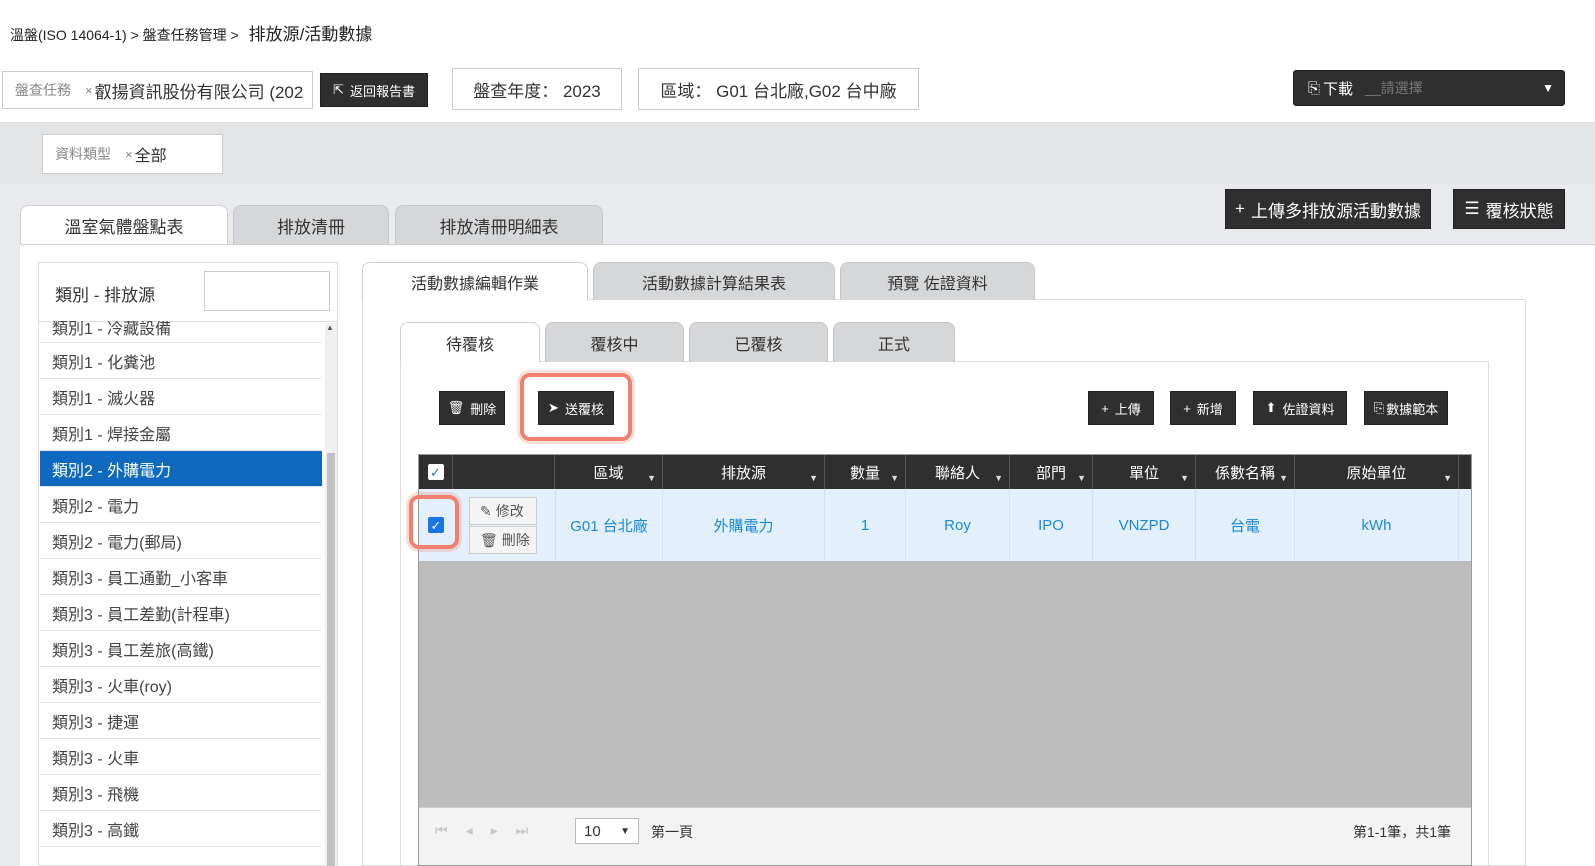 The height and width of the screenshot is (866, 1595). I want to click on sidebar-item: 類別3 - 員工通勤_小客車, so click(181, 577).